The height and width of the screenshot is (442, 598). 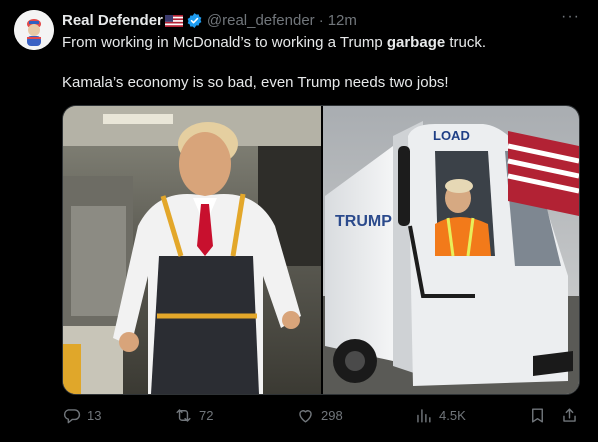 I want to click on views-chart-icon, so click(x=424, y=416).